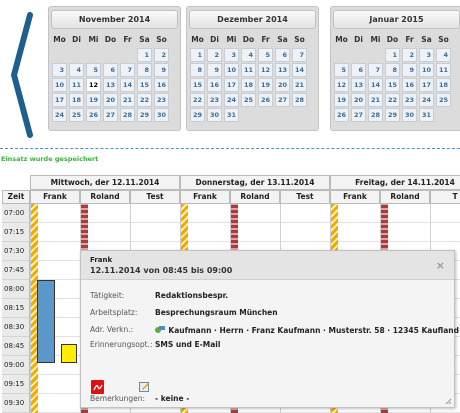 This screenshot has height=413, width=460. Describe the element at coordinates (69, 353) in the screenshot. I see `event-block-selected` at that location.